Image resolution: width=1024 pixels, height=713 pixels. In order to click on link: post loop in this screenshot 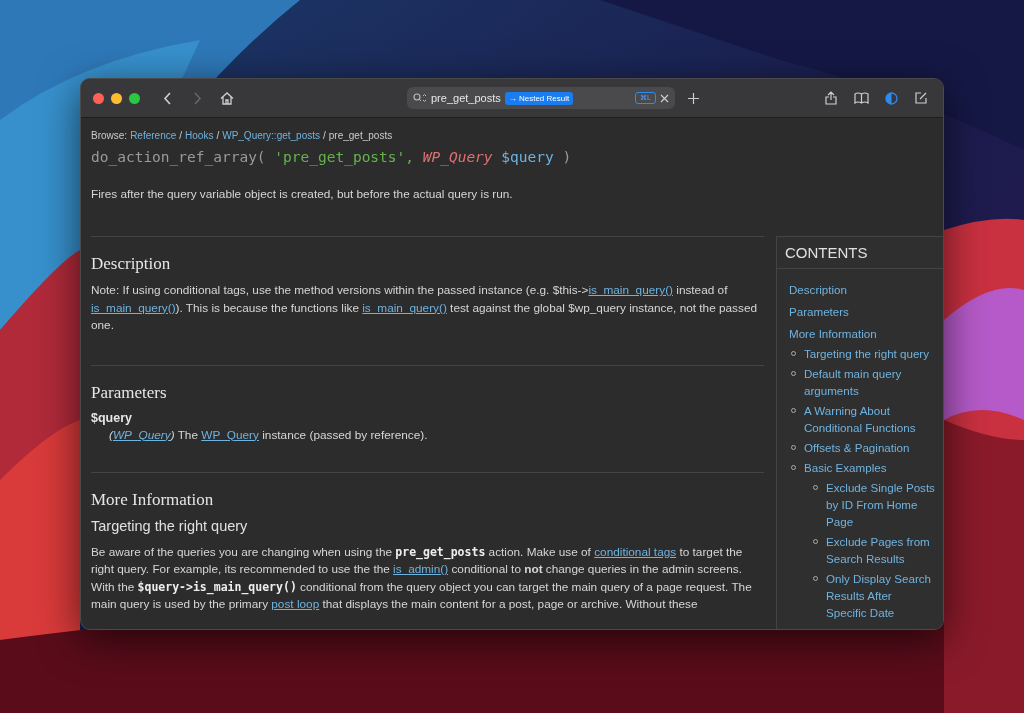, I will do `click(295, 604)`.